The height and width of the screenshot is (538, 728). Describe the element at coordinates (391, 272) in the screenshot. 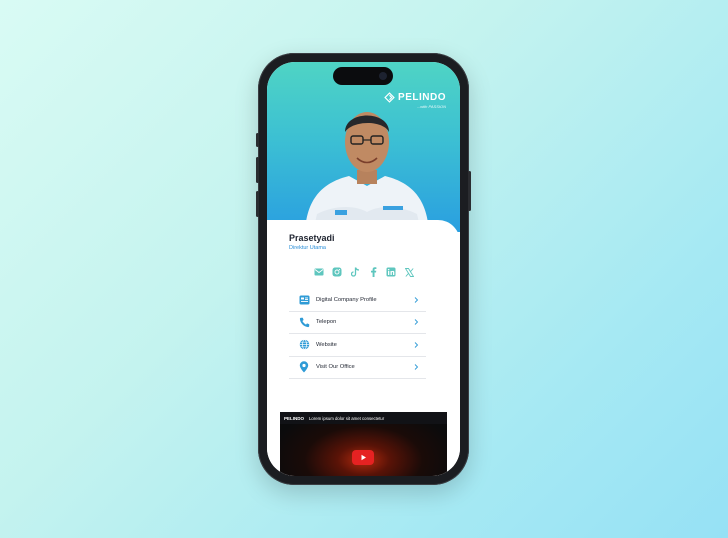

I see `linkedin-icon` at that location.